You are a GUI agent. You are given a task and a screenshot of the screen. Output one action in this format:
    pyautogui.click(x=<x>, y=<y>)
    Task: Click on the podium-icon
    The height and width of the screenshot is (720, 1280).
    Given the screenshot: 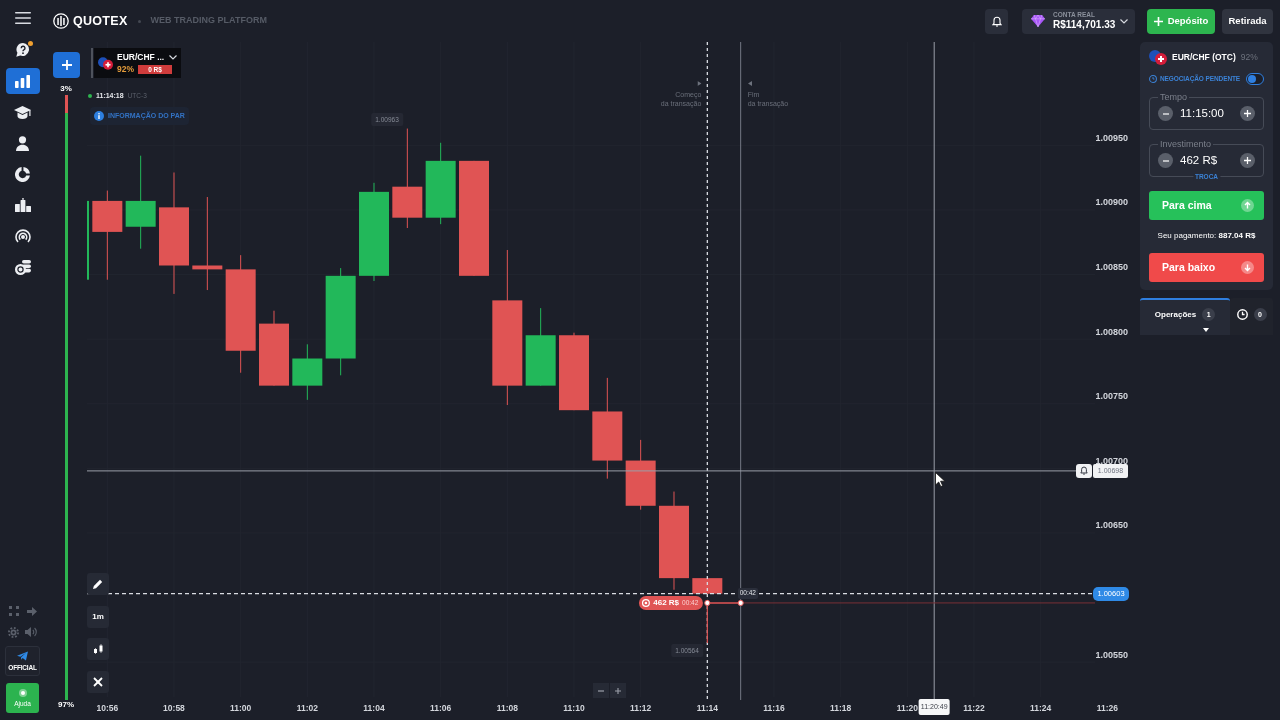 What is the action you would take?
    pyautogui.click(x=22, y=205)
    